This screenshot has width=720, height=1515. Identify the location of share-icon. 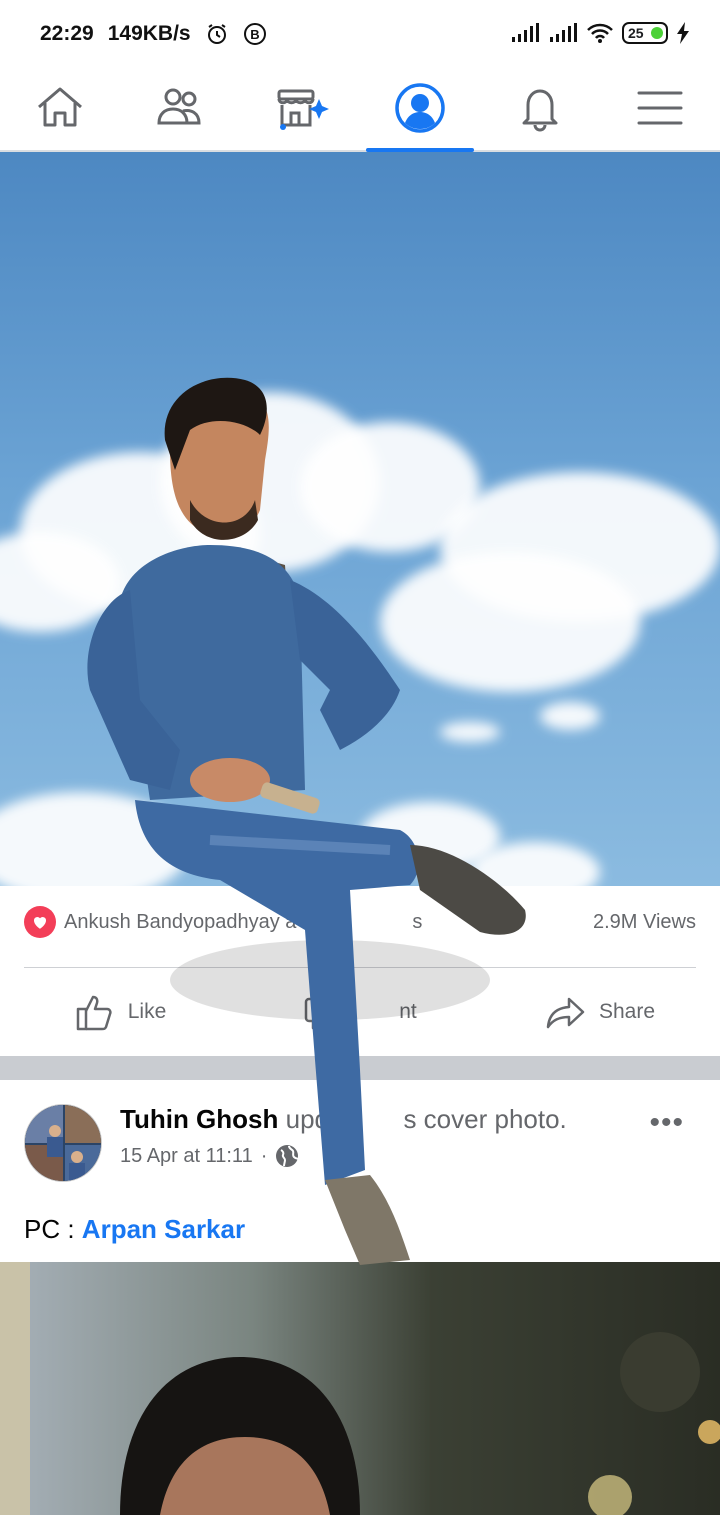
(565, 1013).